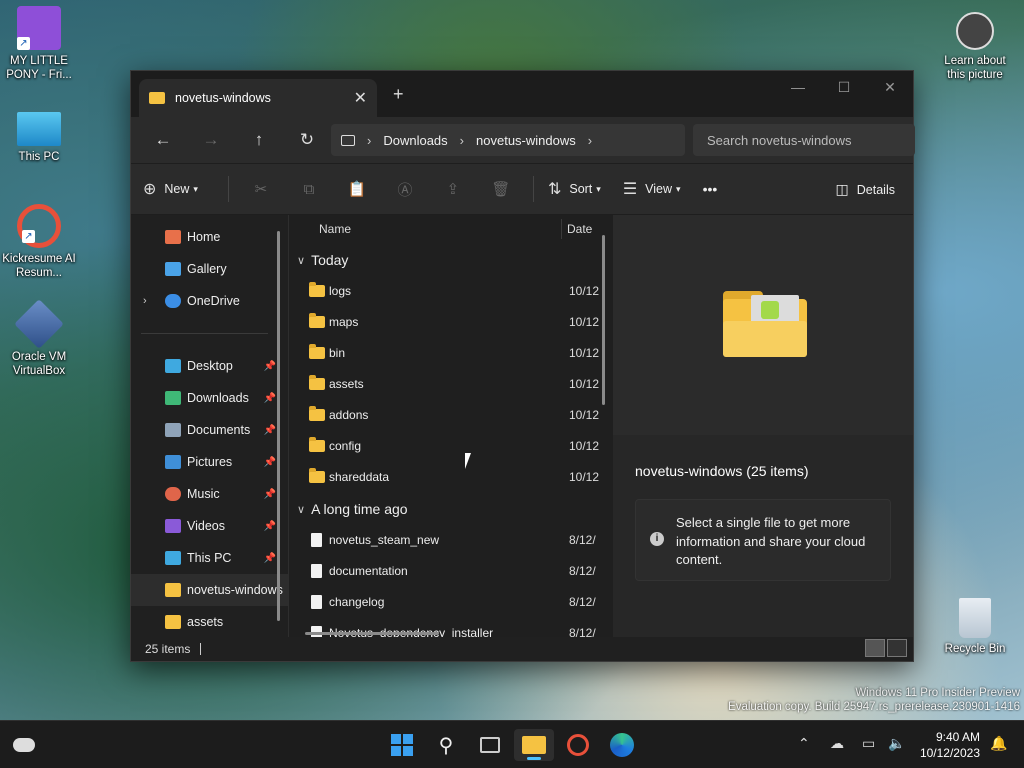  What do you see at coordinates (998, 743) in the screenshot?
I see `notification-bell-icon: 🔔` at bounding box center [998, 743].